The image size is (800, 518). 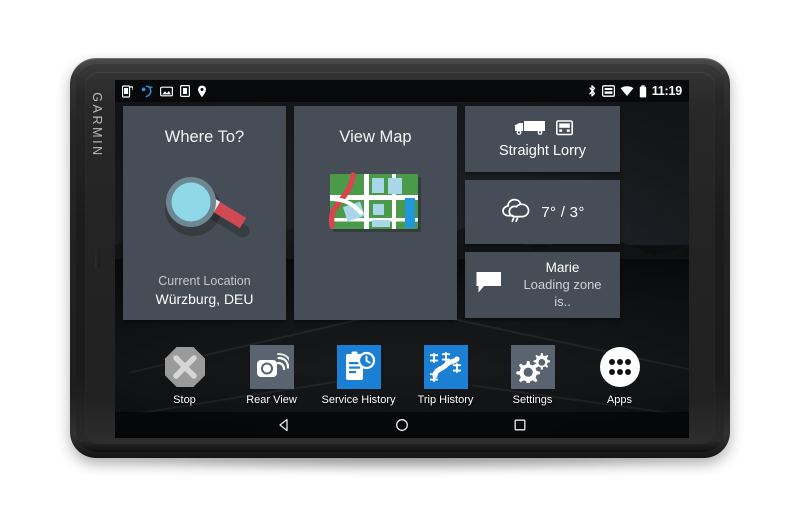 I want to click on location-pin-icon, so click(x=202, y=91).